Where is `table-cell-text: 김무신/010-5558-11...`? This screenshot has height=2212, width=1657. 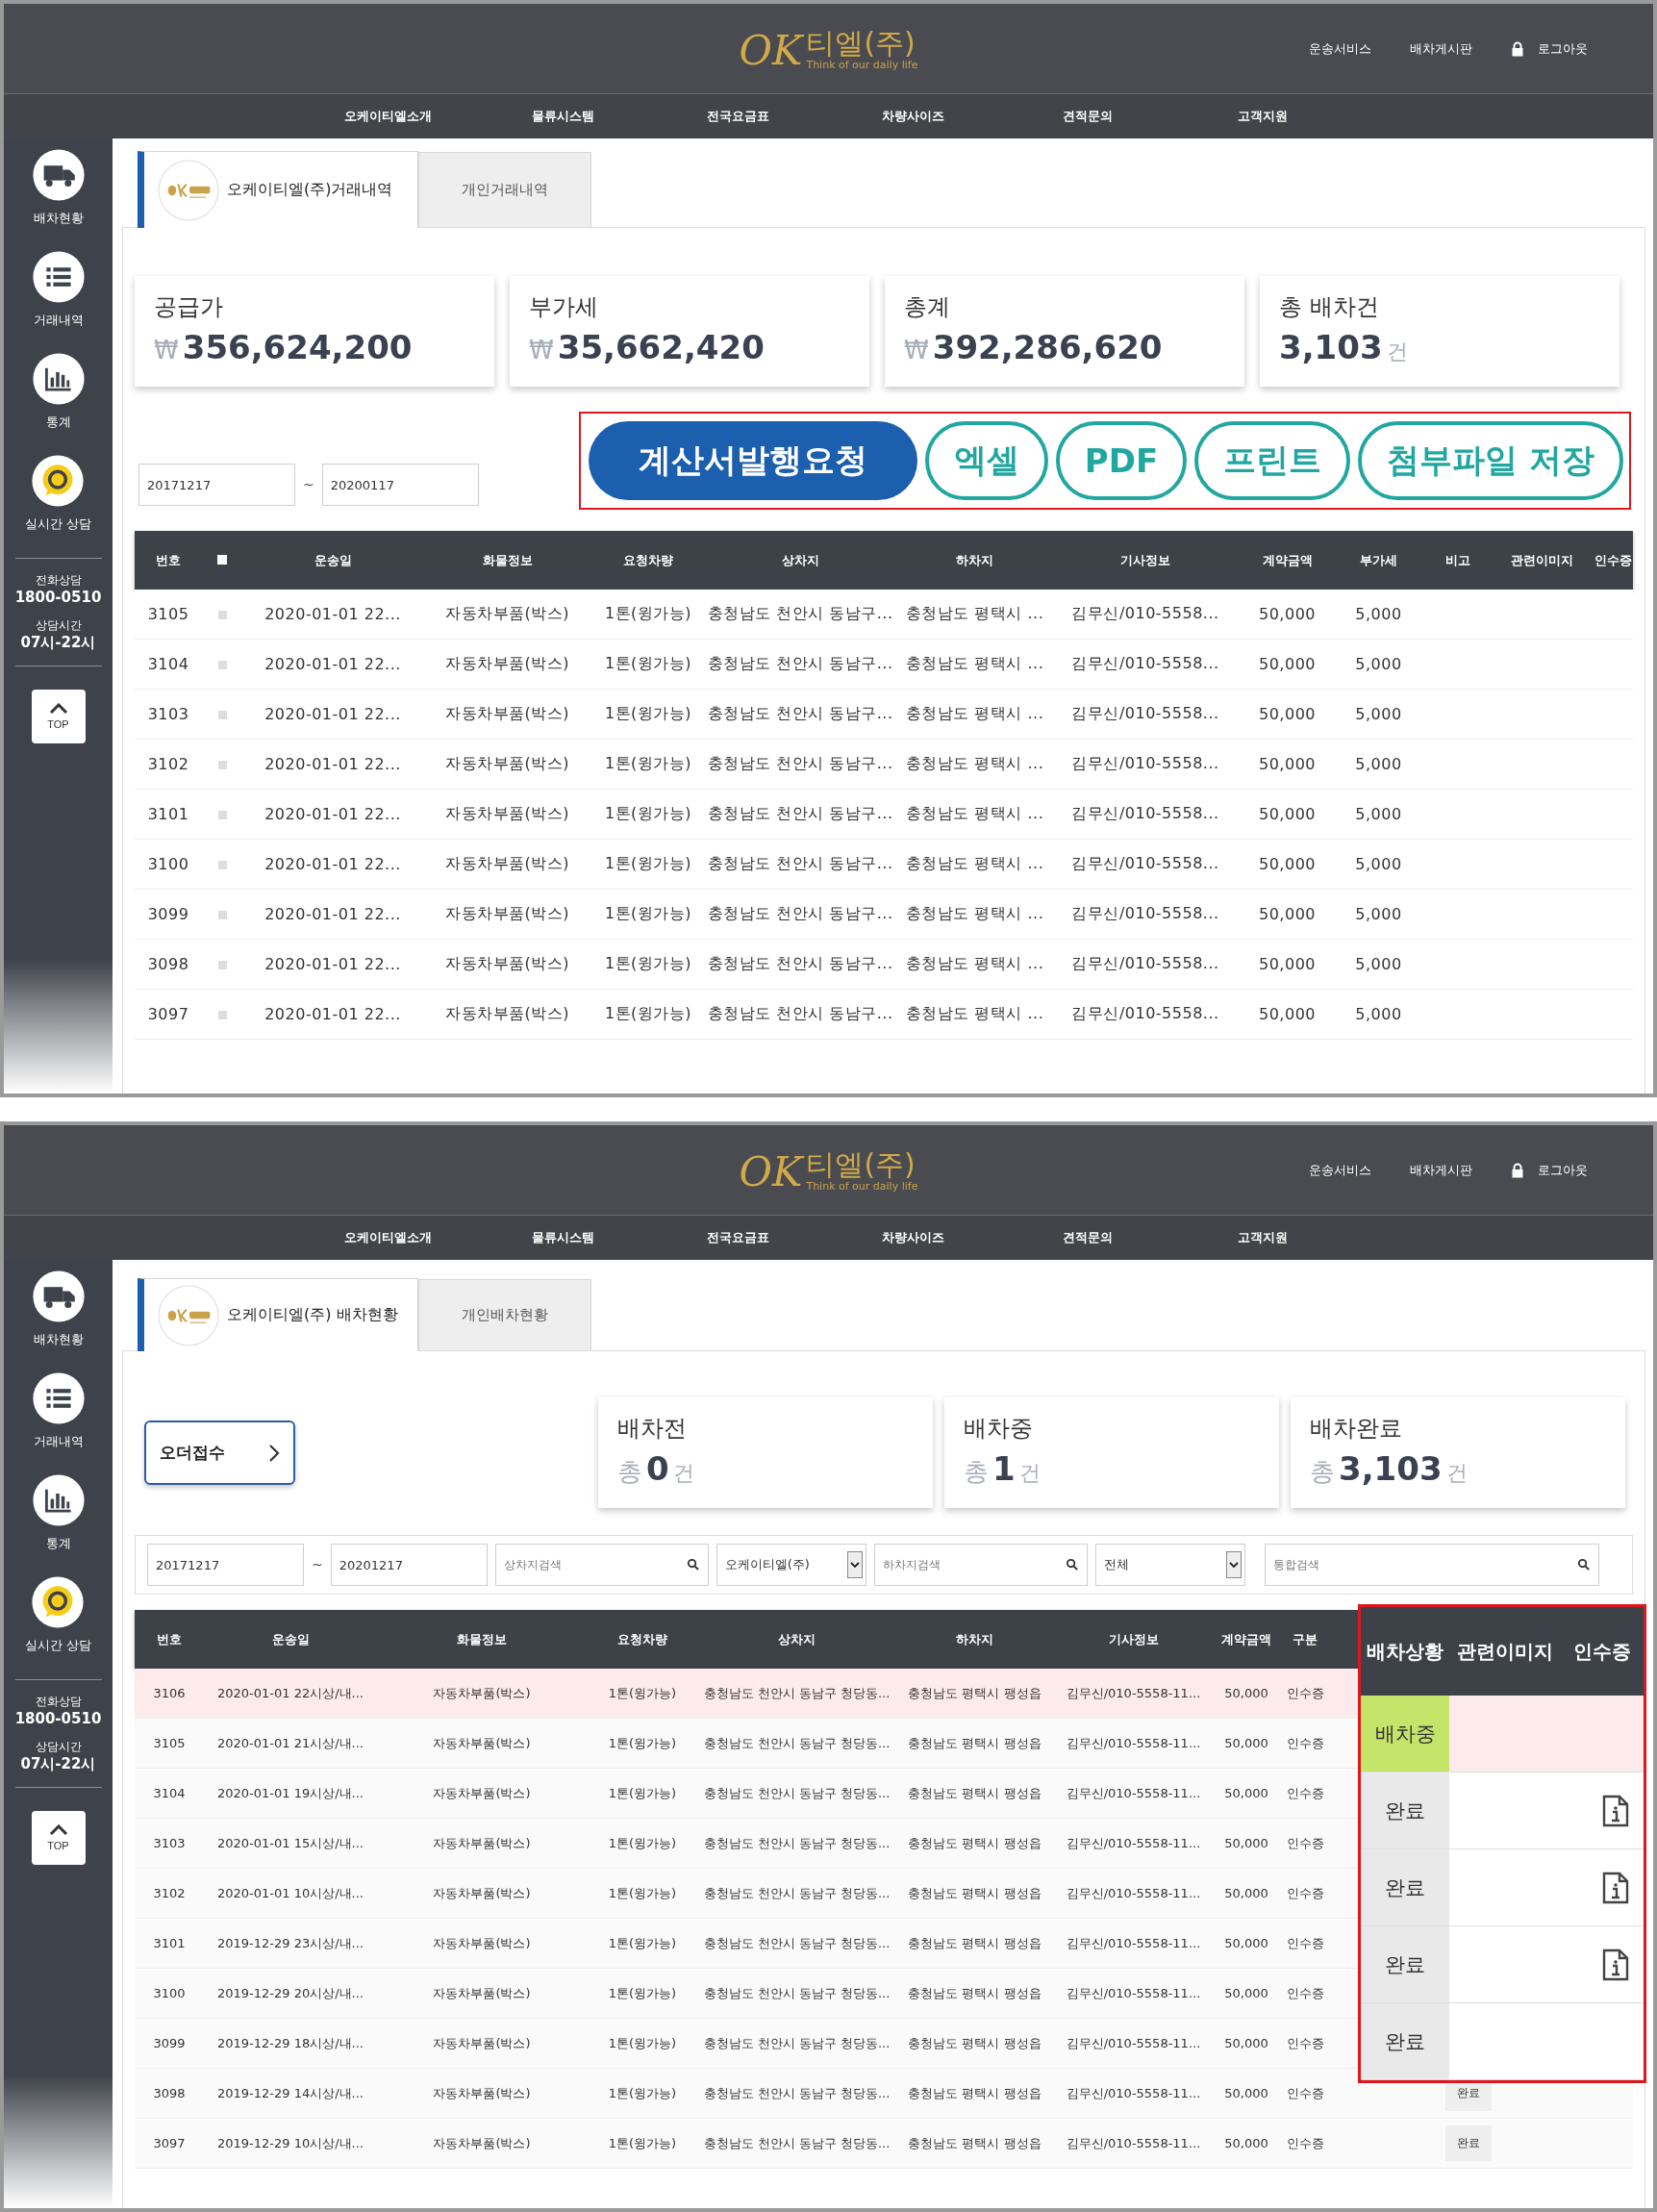 table-cell-text: 김무신/010-5558-11... is located at coordinates (1133, 1793).